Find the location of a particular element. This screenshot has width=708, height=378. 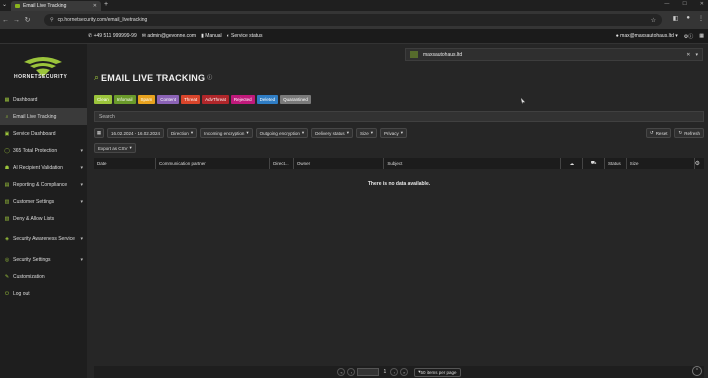

sidebar-item-customer-settings: ▥ Customer Settings ▾ is located at coordinates (43, 201).